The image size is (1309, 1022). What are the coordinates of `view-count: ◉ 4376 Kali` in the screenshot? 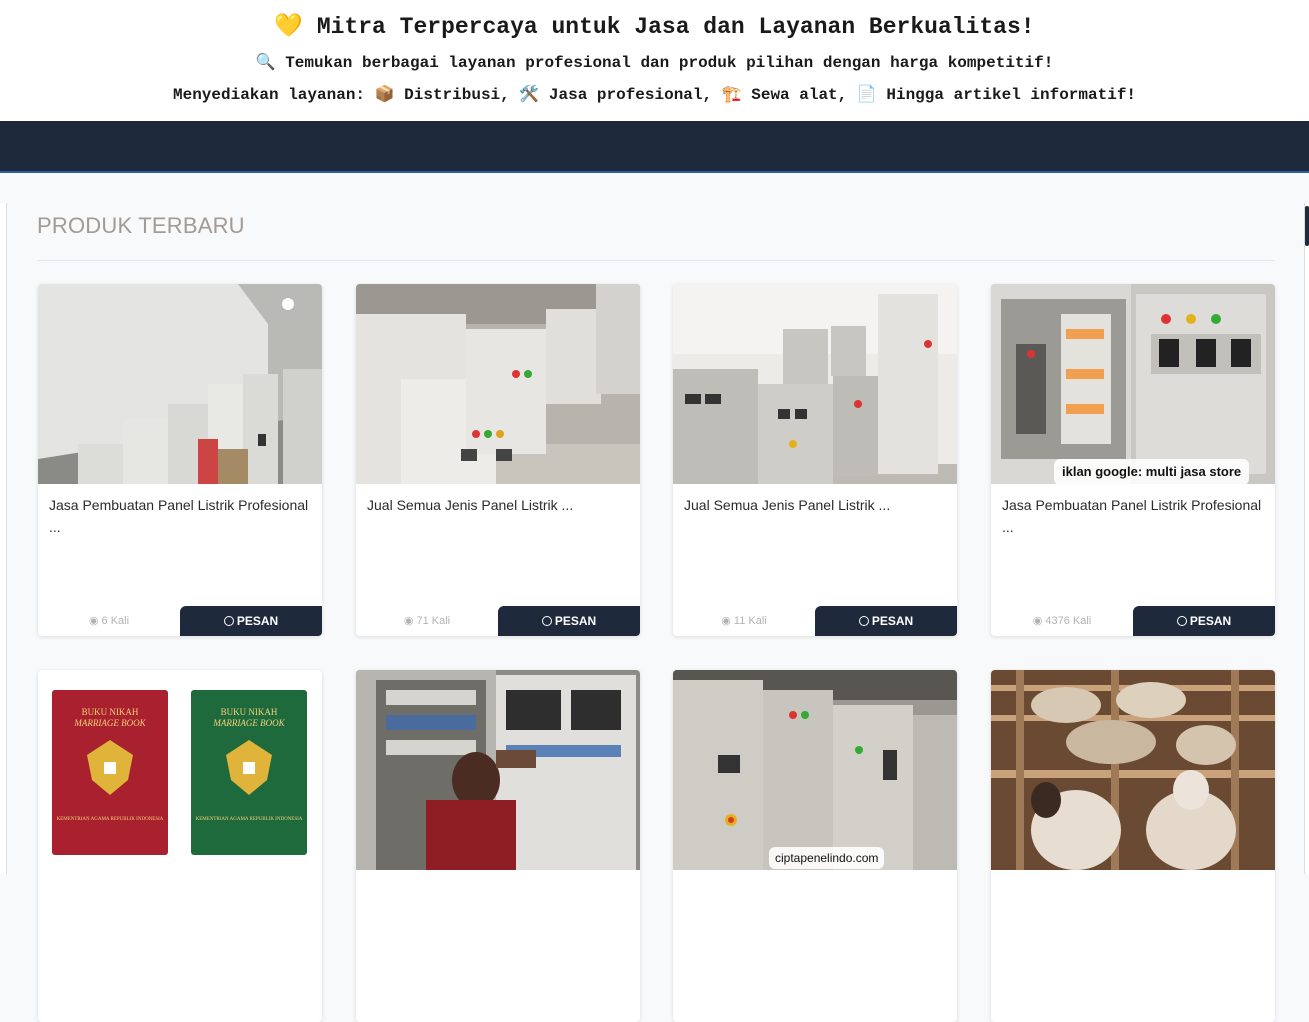 It's located at (1062, 621).